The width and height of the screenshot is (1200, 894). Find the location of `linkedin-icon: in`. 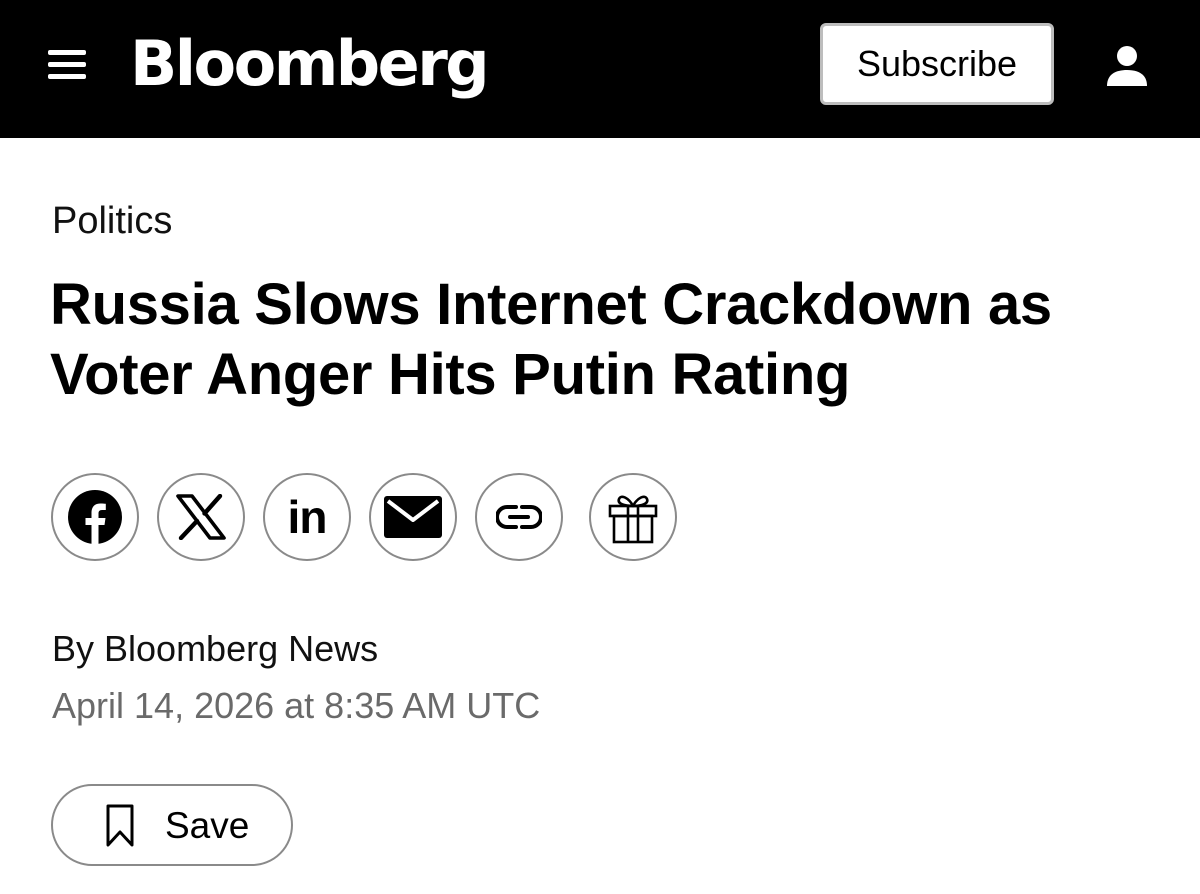

linkedin-icon: in is located at coordinates (307, 517).